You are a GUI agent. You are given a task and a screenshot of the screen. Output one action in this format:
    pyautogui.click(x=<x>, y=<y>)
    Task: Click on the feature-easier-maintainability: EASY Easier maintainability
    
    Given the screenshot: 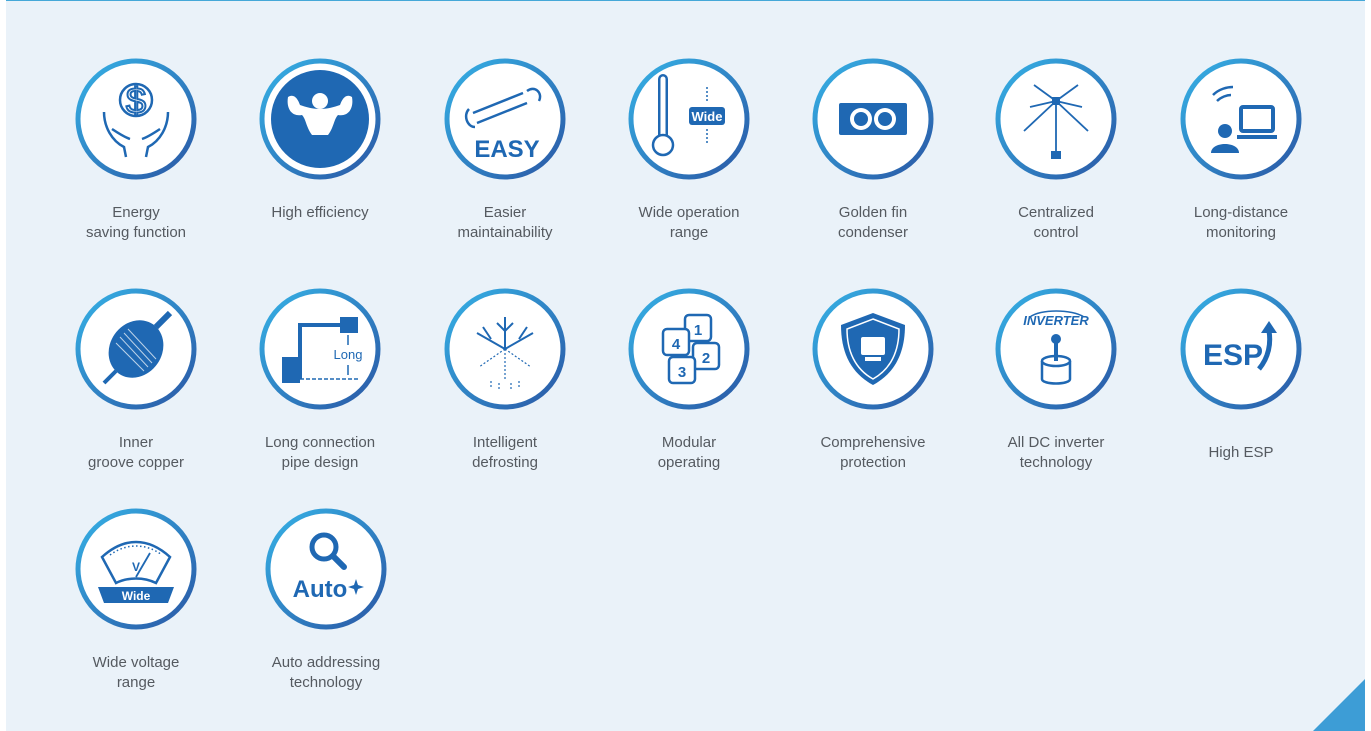 What is the action you would take?
    pyautogui.click(x=505, y=150)
    